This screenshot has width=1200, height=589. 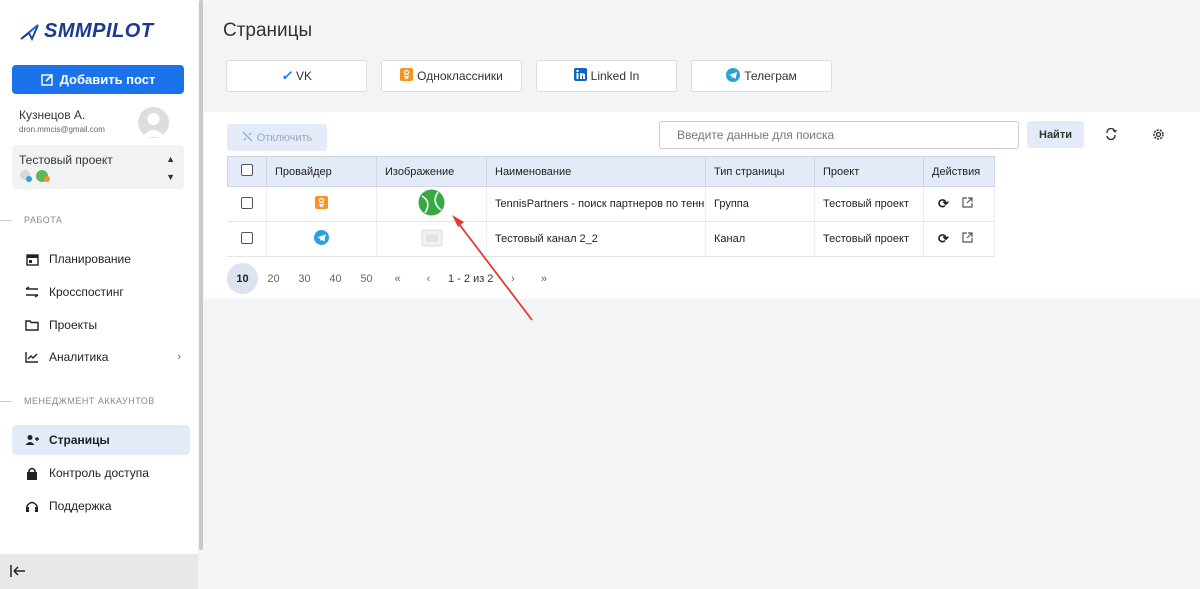 What do you see at coordinates (80, 506) in the screenshot?
I see `sidebar-item-label: Поддержка` at bounding box center [80, 506].